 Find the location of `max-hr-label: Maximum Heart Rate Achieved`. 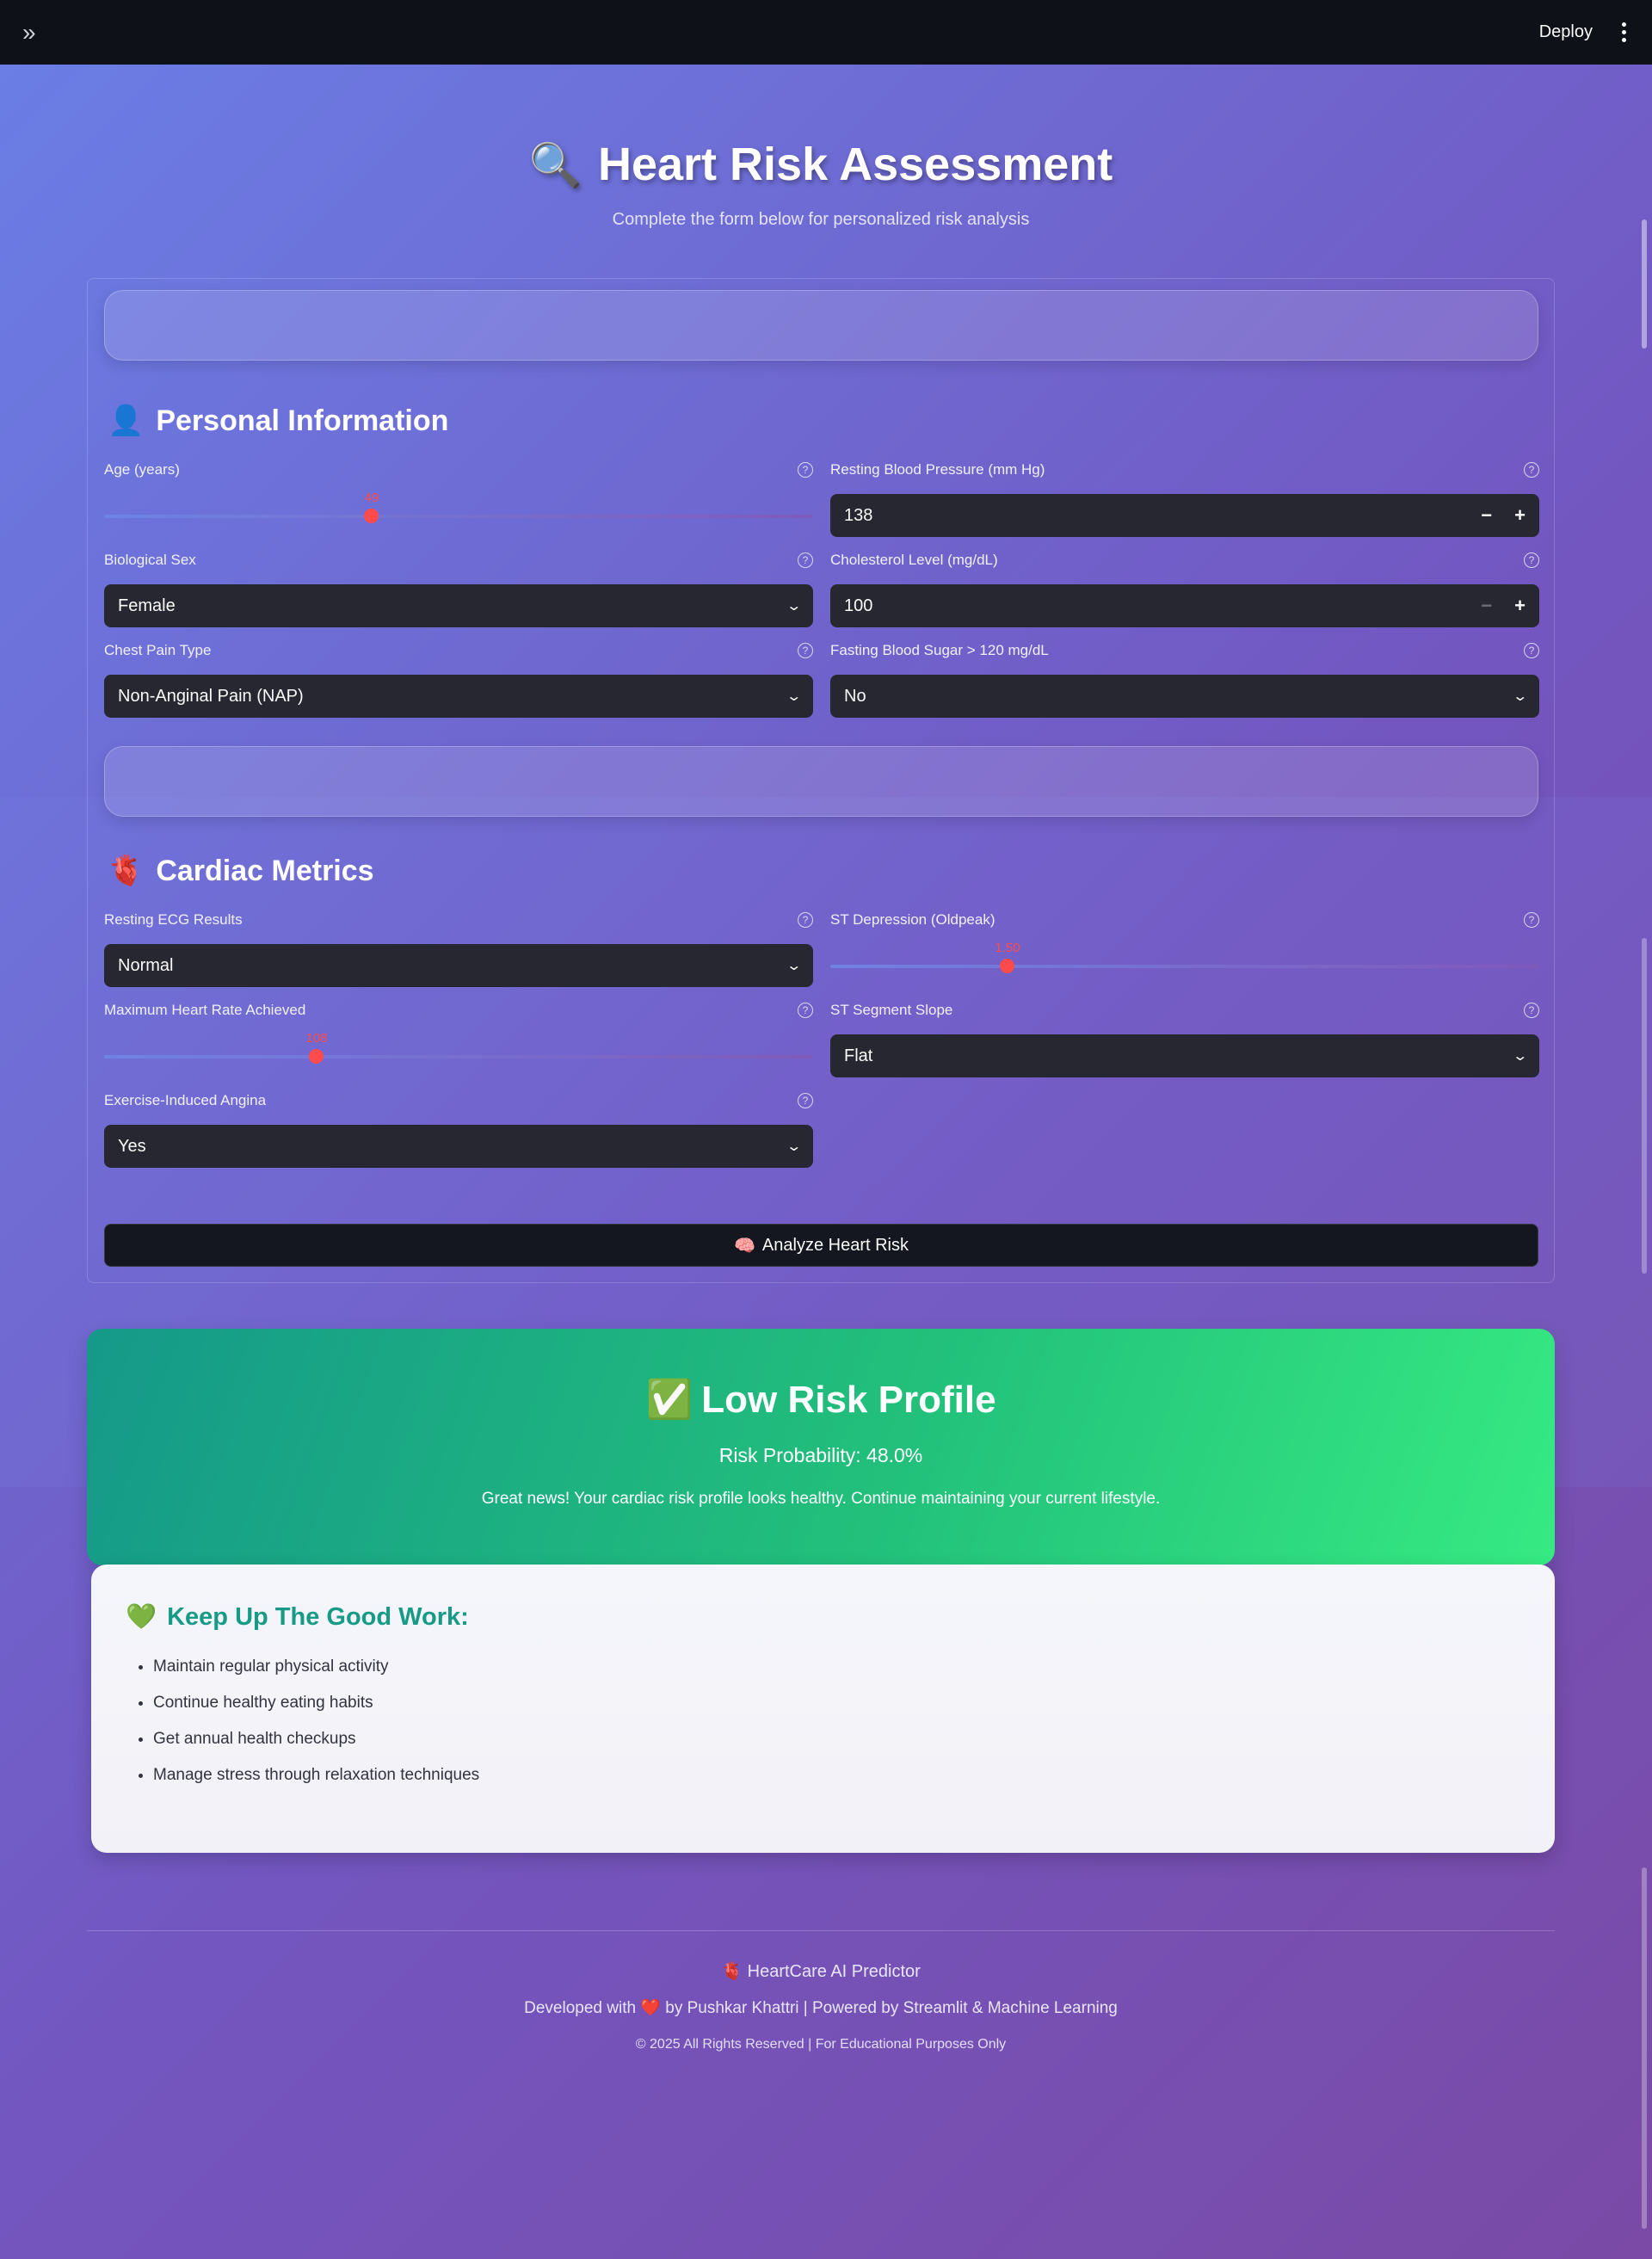

max-hr-label: Maximum Heart Rate Achieved is located at coordinates (205, 1010).